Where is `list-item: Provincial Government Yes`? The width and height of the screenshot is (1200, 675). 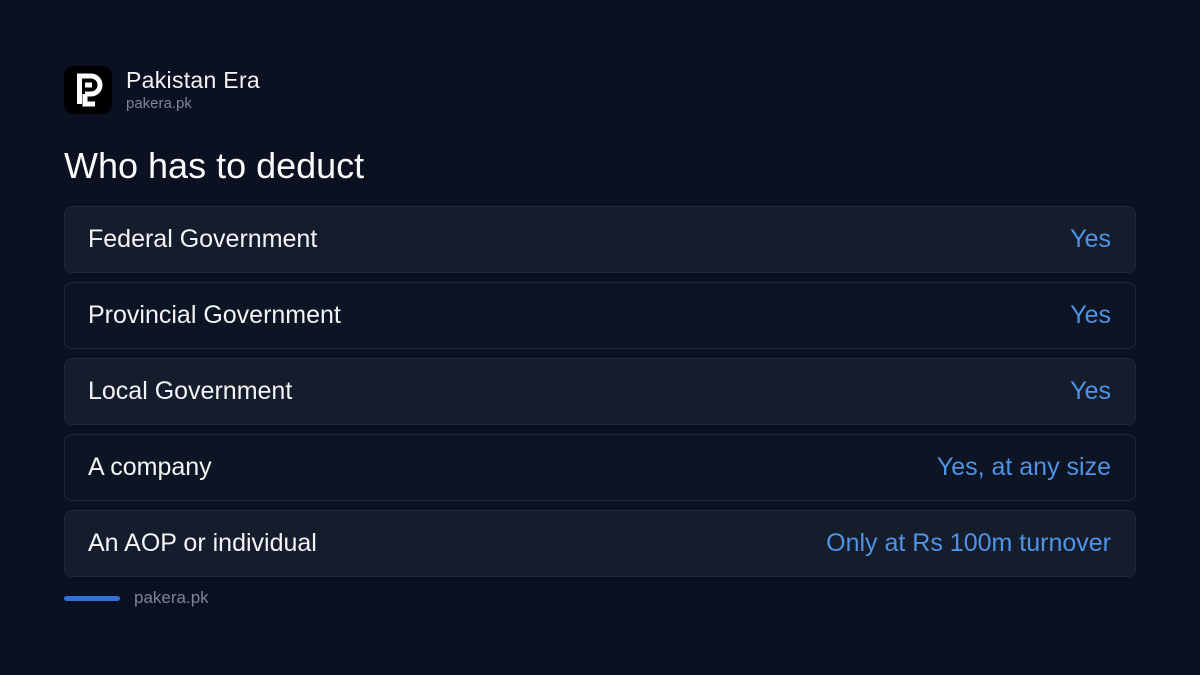
list-item: Provincial Government Yes is located at coordinates (600, 315).